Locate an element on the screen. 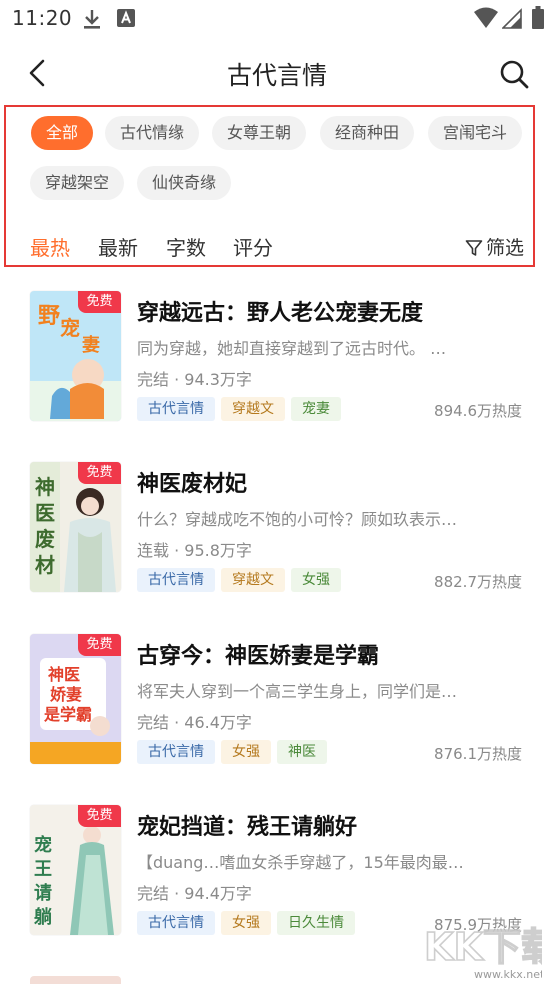  app-bar: 古代言情 is located at coordinates (277, 74).